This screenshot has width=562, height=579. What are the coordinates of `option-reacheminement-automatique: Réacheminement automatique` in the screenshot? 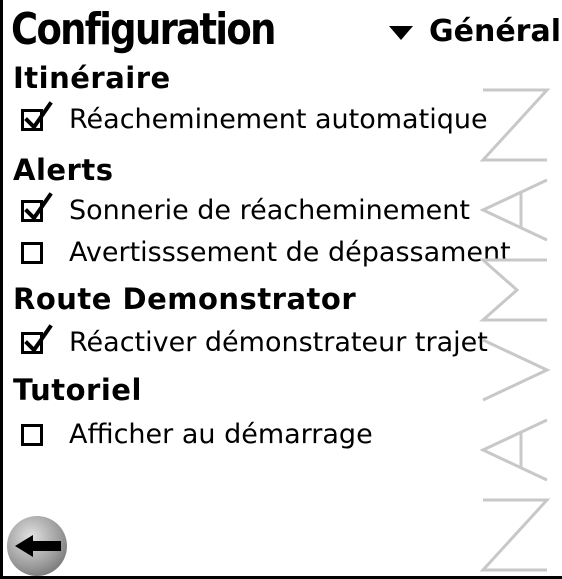 It's located at (254, 119).